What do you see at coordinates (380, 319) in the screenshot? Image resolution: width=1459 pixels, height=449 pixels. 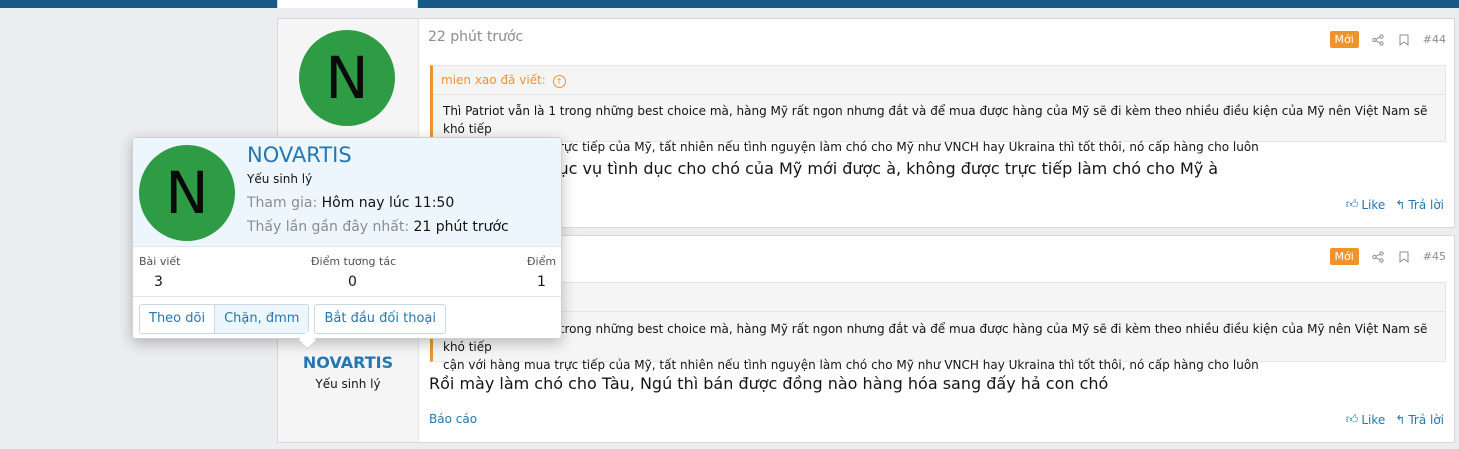 I see `start-conversation-button: Bắt đầu đối thoại` at bounding box center [380, 319].